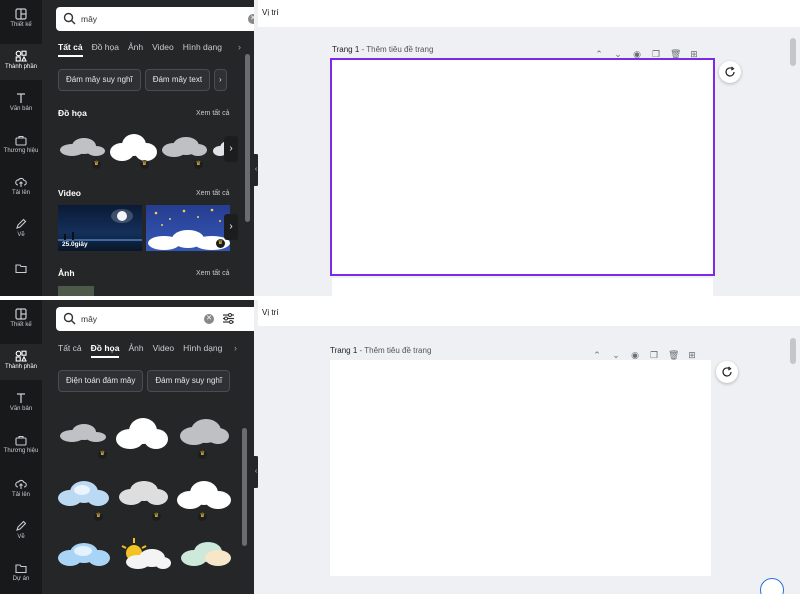  What do you see at coordinates (101, 381) in the screenshot?
I see `chip-suggestion: Điện toán đám mây` at bounding box center [101, 381].